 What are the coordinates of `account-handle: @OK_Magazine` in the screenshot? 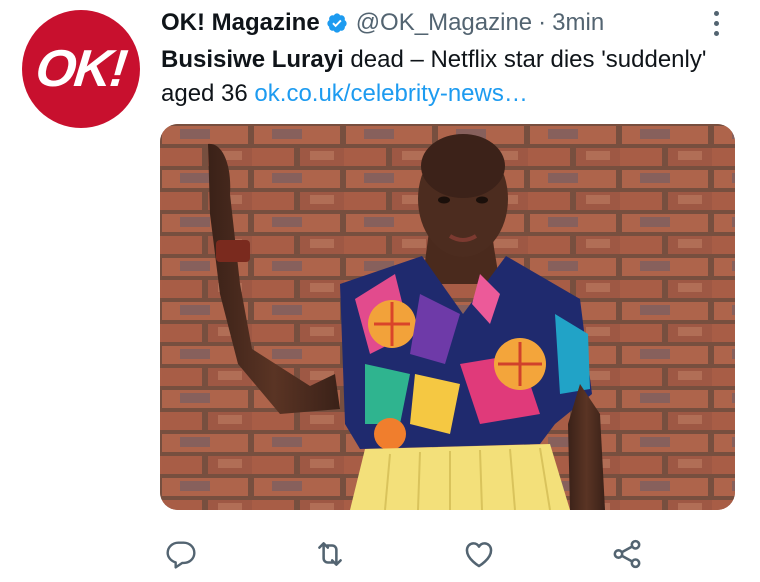 It's located at (444, 23).